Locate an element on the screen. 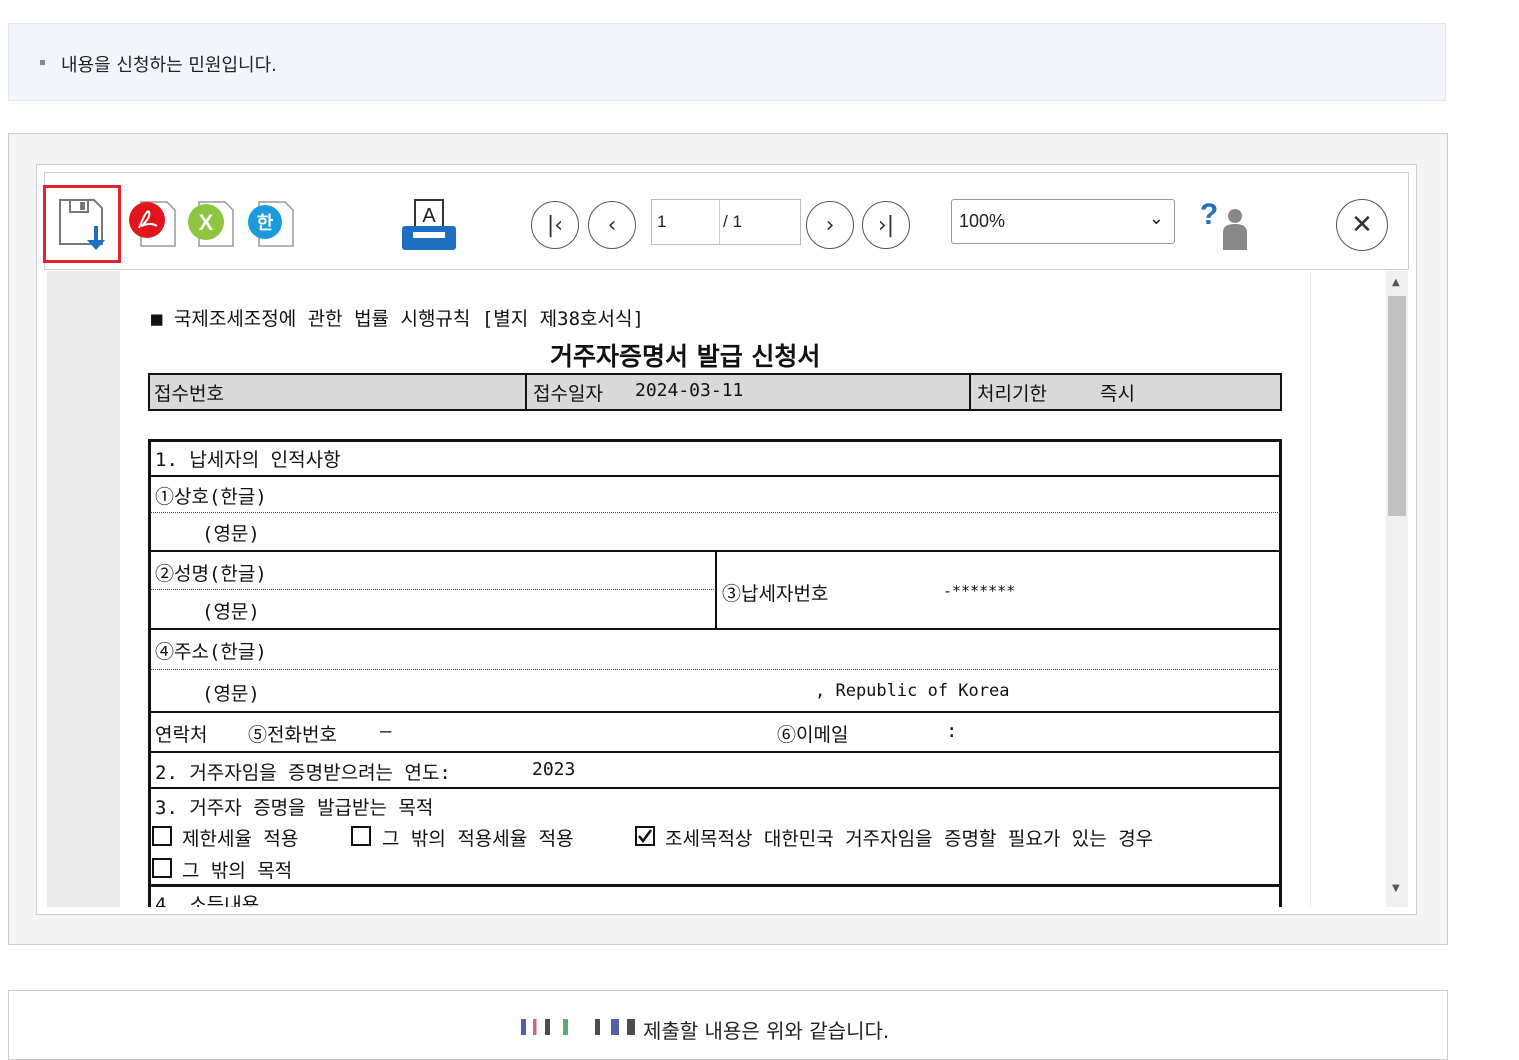 This screenshot has height=1060, width=1519. section4-title: 4. 소득내용 is located at coordinates (207, 900).